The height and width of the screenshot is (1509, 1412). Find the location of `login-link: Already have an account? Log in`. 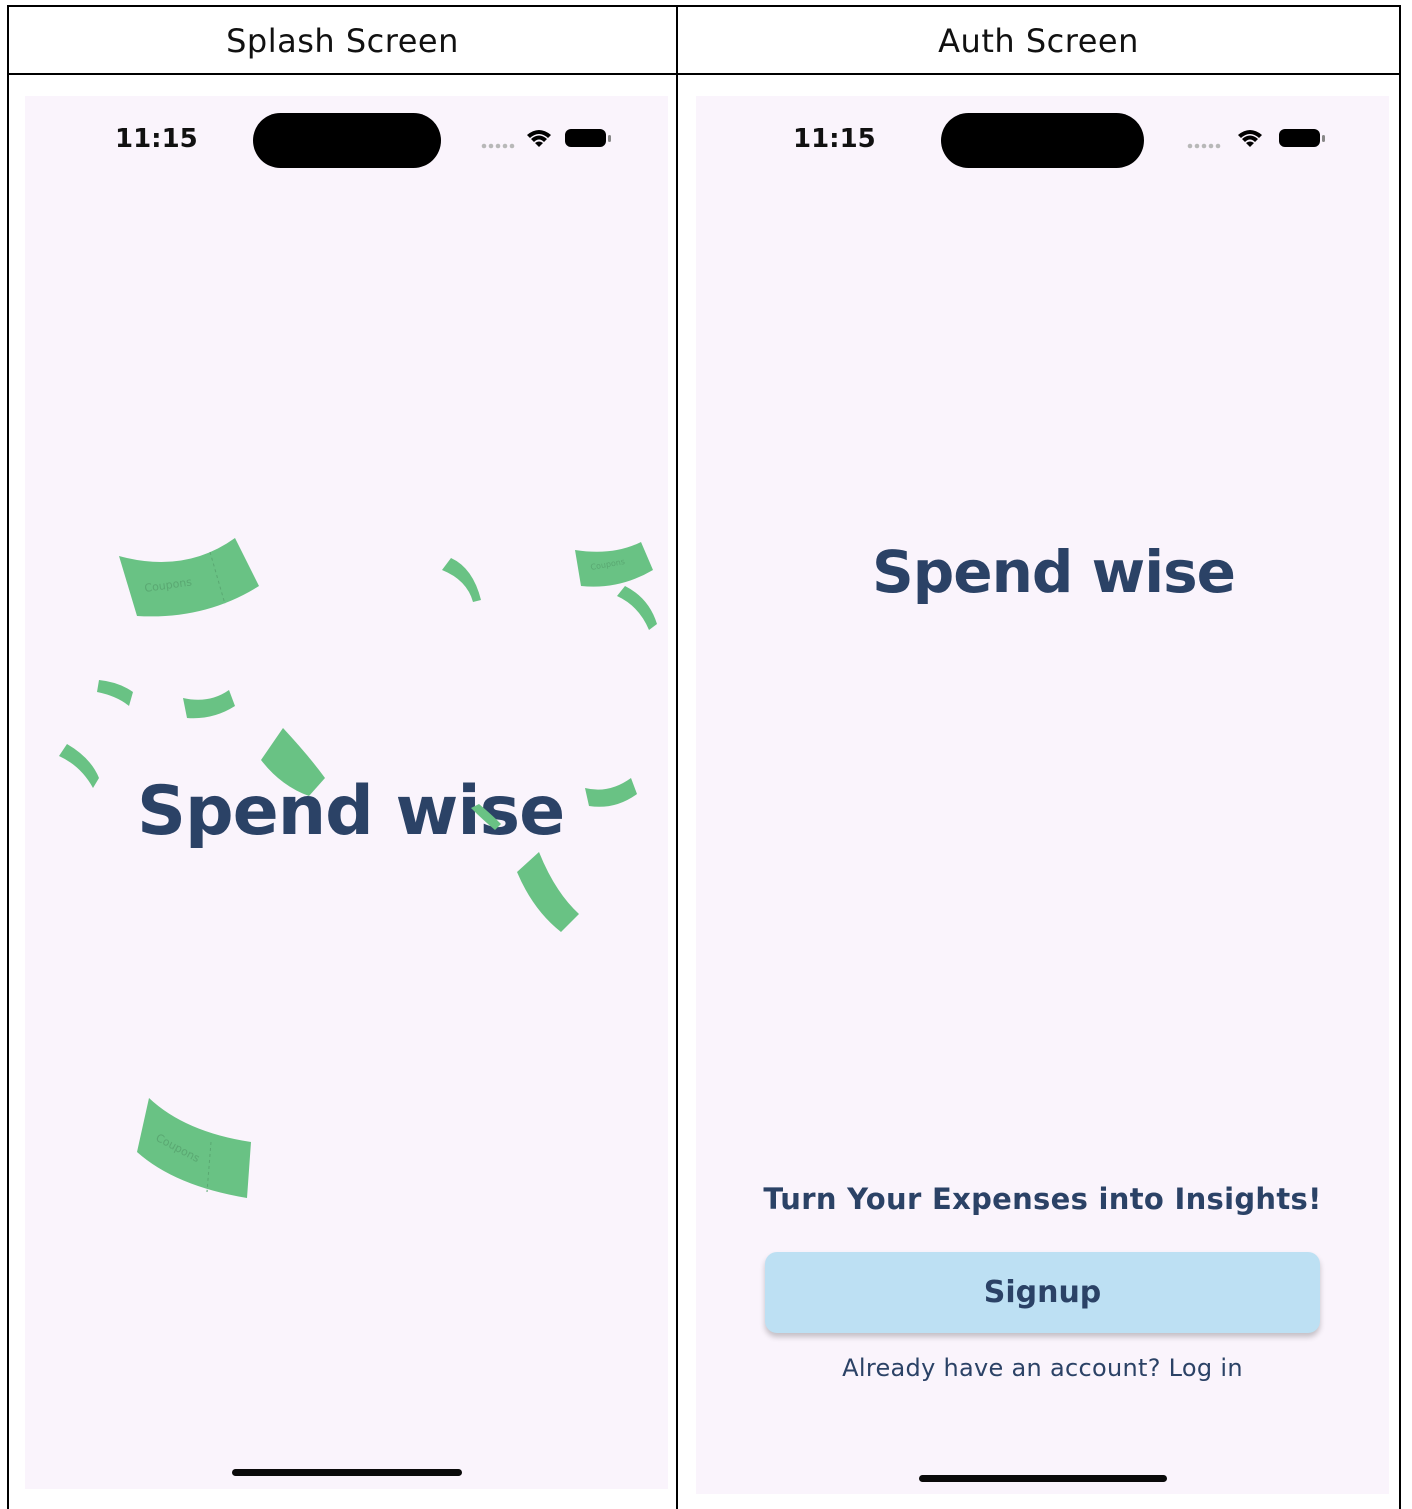

login-link: Already have an account? Log in is located at coordinates (1042, 1368).